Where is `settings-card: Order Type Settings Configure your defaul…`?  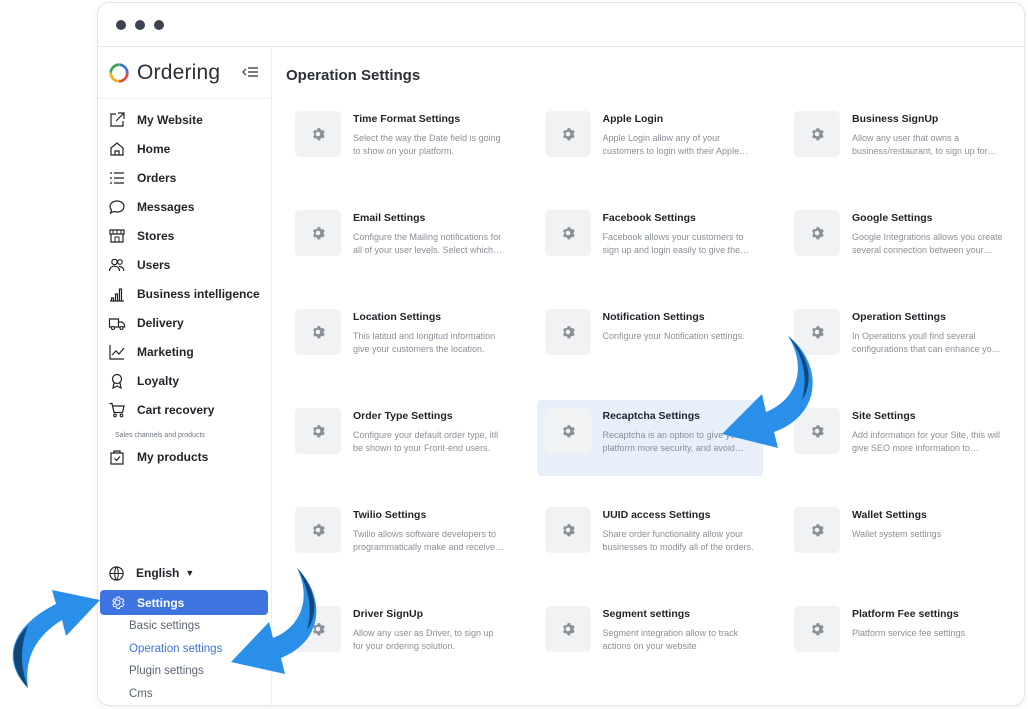 settings-card: Order Type Settings Configure your defaul… is located at coordinates (400, 438).